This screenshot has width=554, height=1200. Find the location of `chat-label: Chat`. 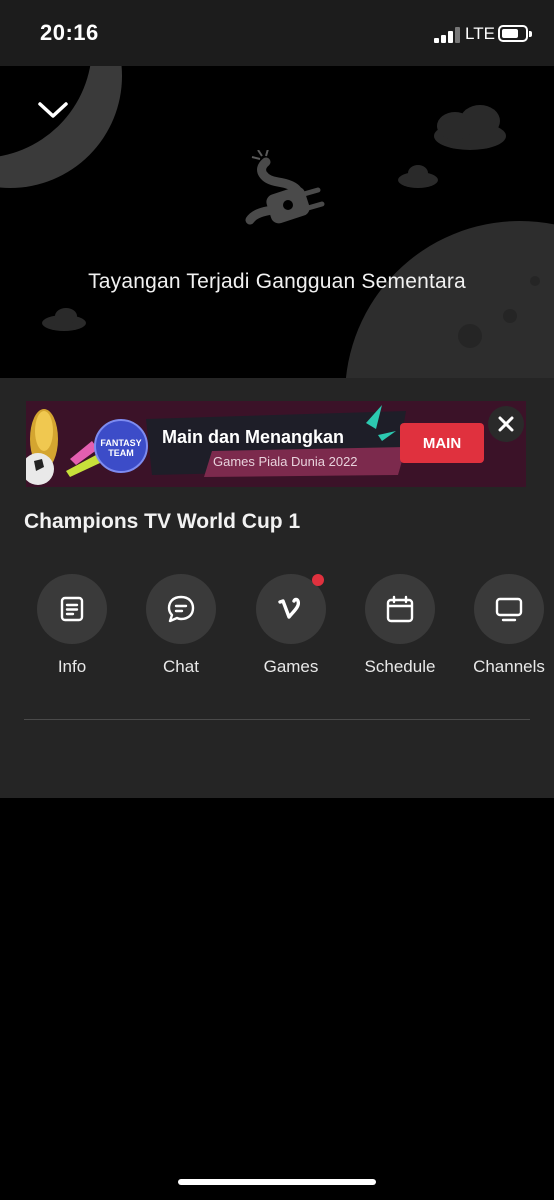

chat-label: Chat is located at coordinates (181, 666).